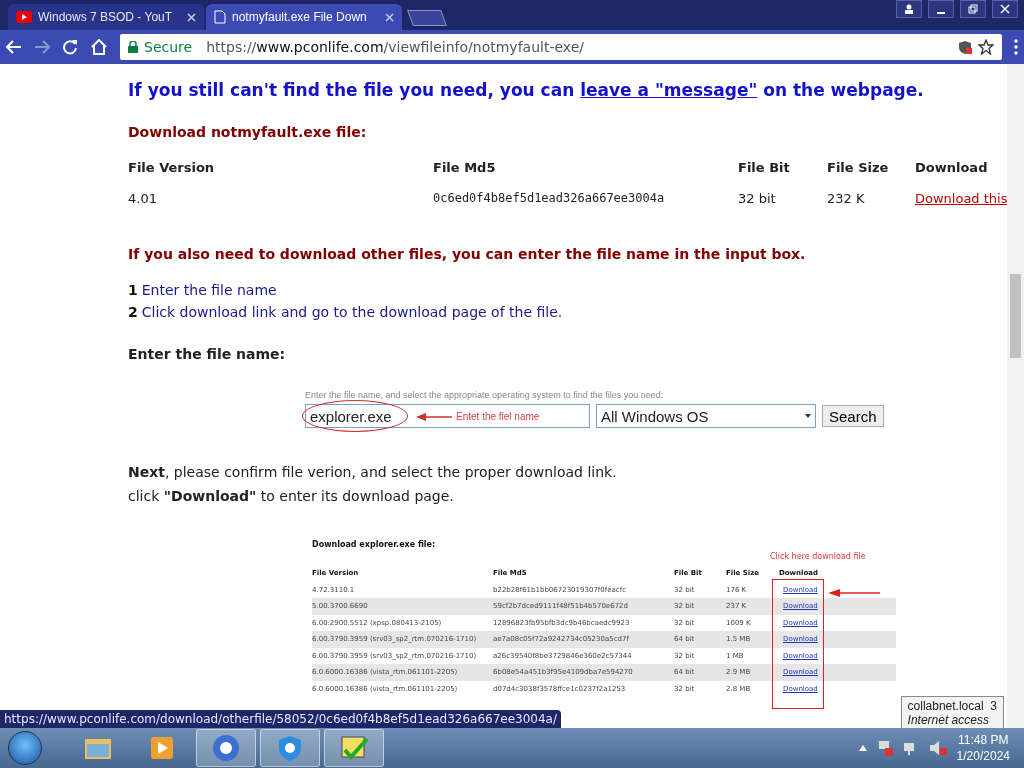  What do you see at coordinates (133, 312) in the screenshot?
I see `step-number: 2` at bounding box center [133, 312].